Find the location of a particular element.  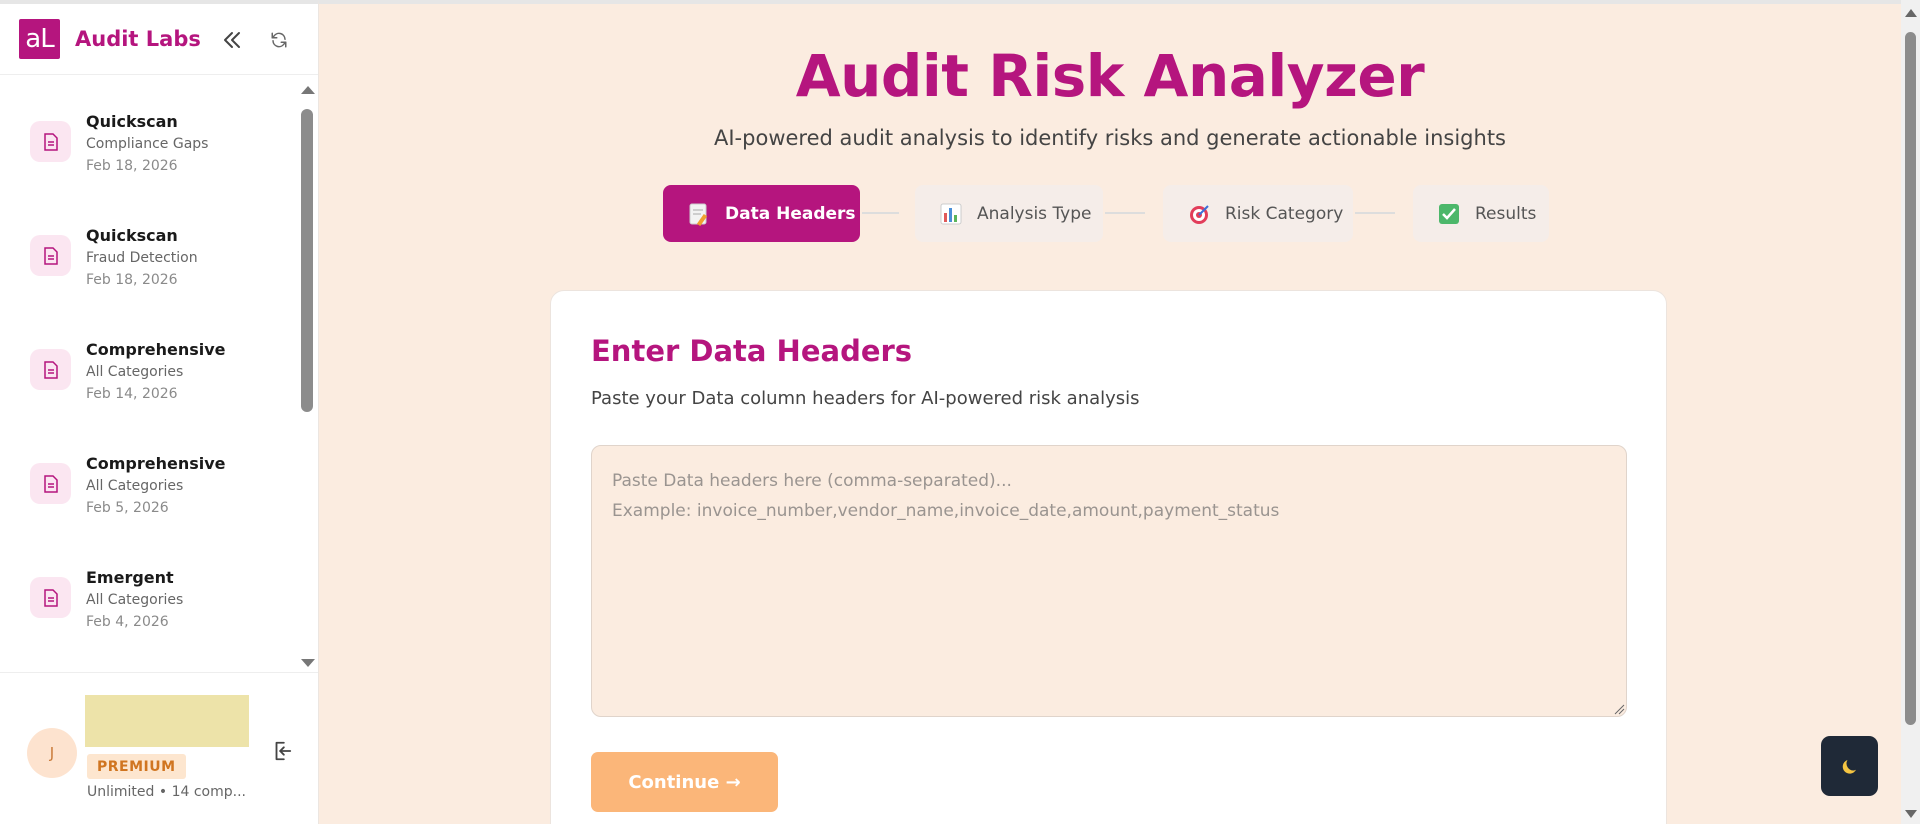

bar-chart-icon is located at coordinates (951, 214).